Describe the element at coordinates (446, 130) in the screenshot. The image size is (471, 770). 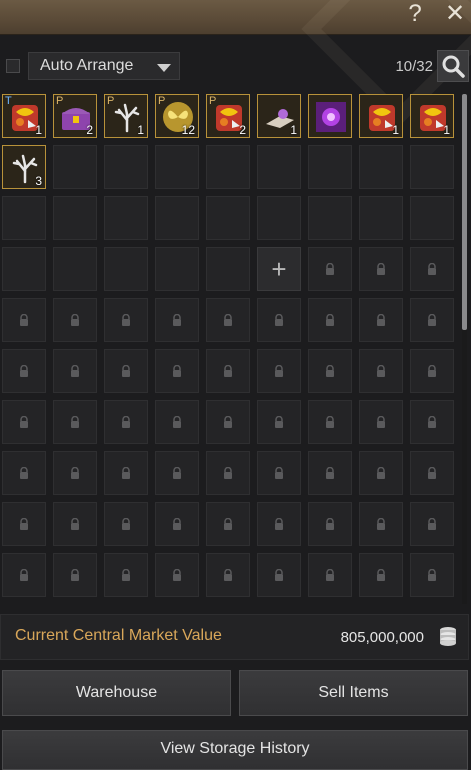
I see `item-quantity: 1` at that location.